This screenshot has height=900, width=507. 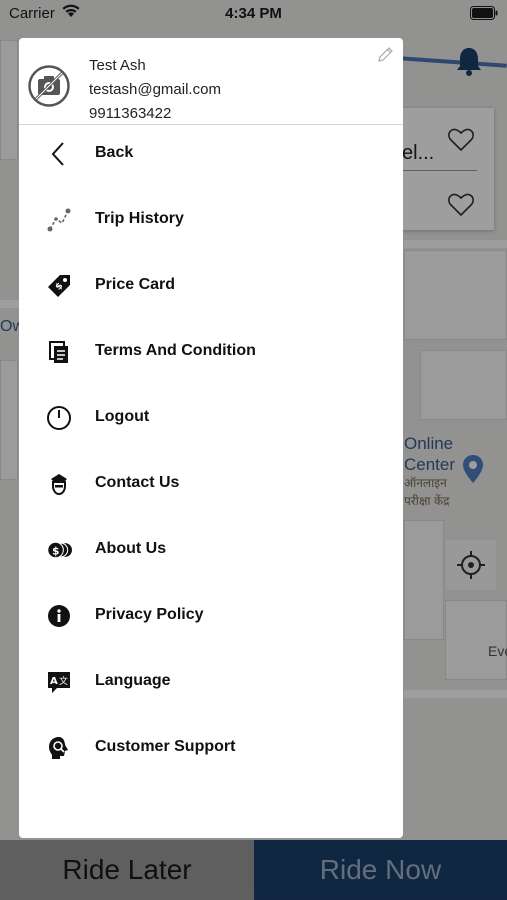 I want to click on avatar-camera-icon, so click(x=49, y=86).